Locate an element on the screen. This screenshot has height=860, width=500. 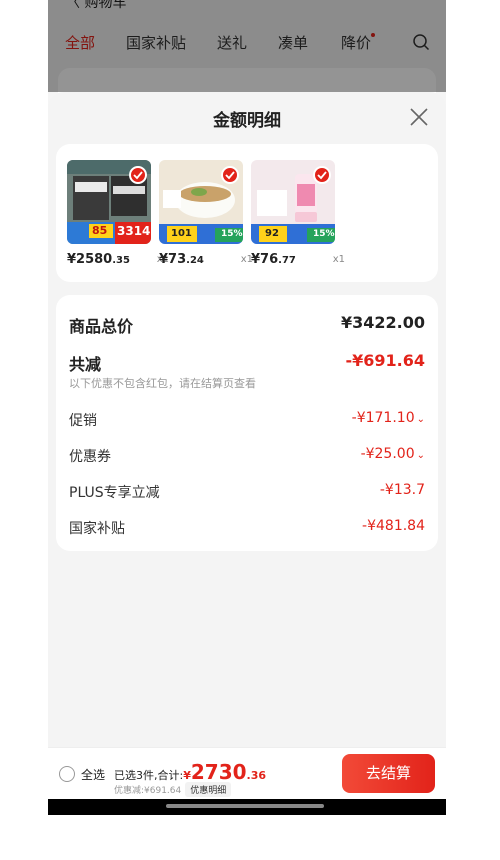
product-price-row: ¥76.77 x1 is located at coordinates (298, 262).